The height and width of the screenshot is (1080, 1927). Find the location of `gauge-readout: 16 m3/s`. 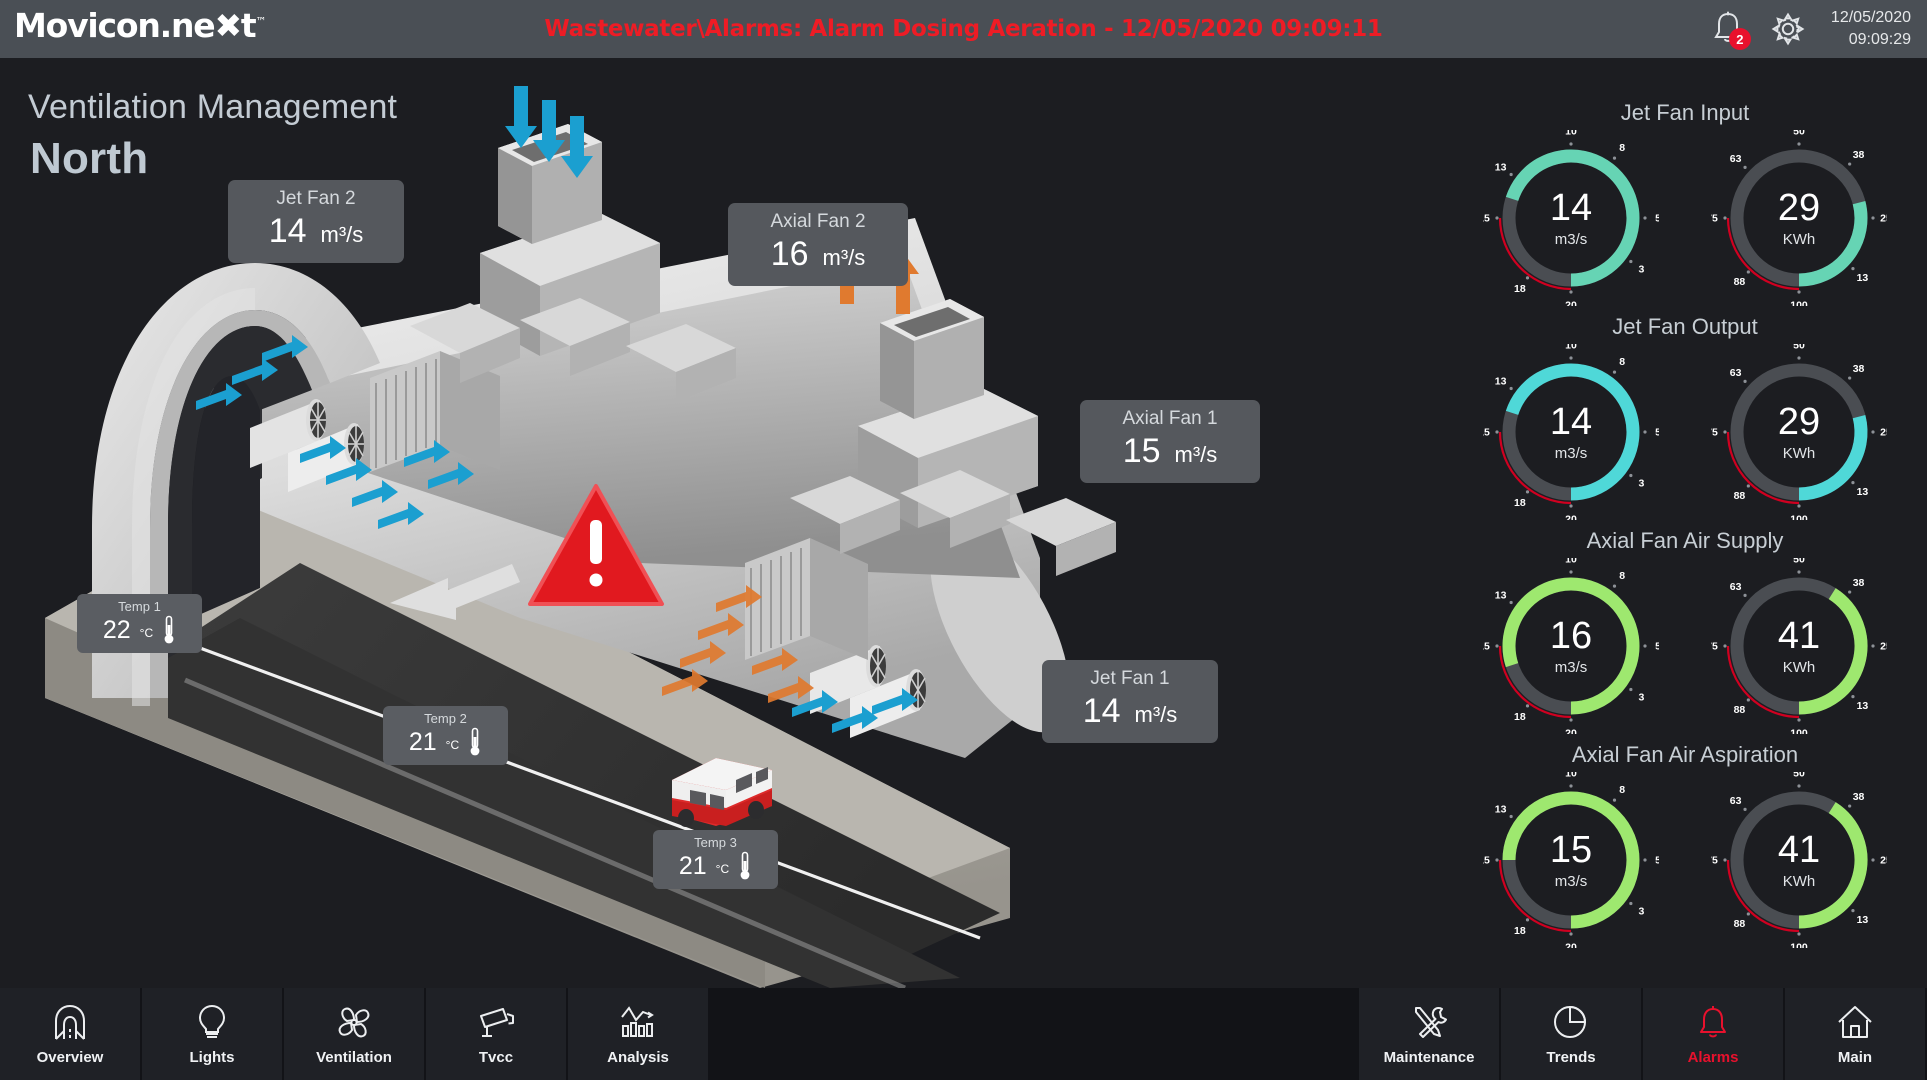

gauge-readout: 16 m3/s is located at coordinates (1571, 646).